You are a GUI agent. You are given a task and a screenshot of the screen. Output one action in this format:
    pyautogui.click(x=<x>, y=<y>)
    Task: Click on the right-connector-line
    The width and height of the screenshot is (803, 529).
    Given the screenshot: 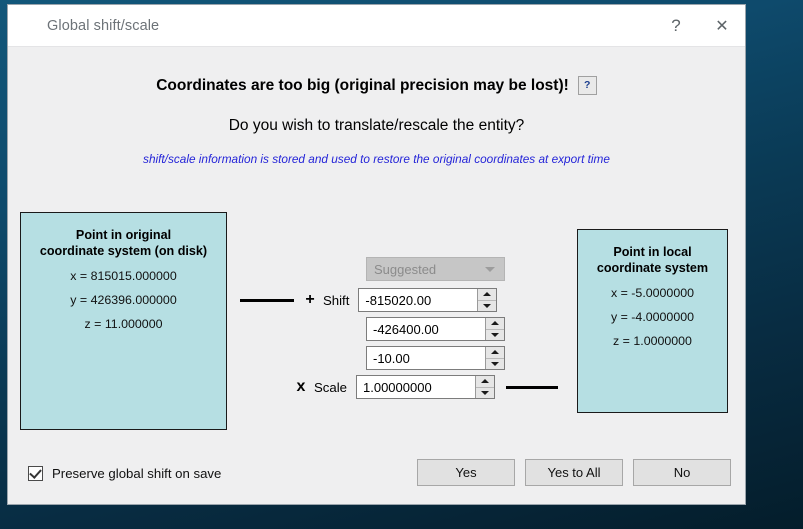 What is the action you would take?
    pyautogui.click(x=532, y=387)
    